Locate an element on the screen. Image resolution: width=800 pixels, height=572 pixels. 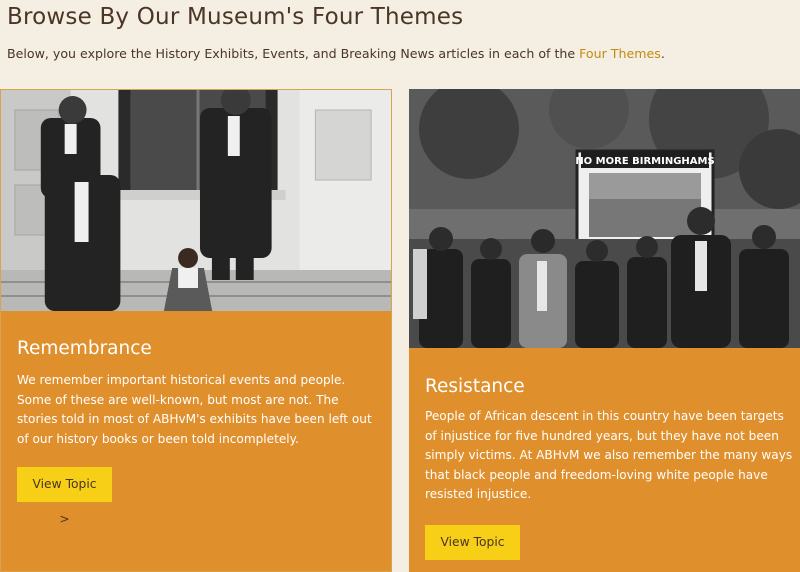
card-title: Resistance is located at coordinates (475, 386).